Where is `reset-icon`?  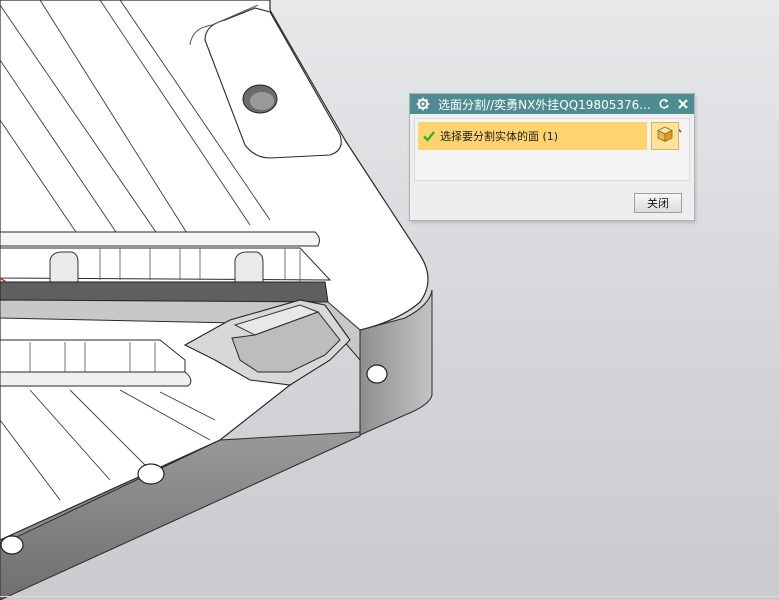 reset-icon is located at coordinates (664, 104).